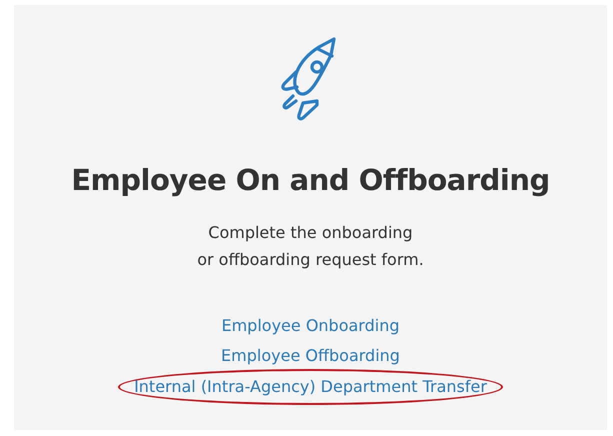 The image size is (613, 436). Describe the element at coordinates (310, 233) in the screenshot. I see `description-text: Complete the onboarding` at that location.